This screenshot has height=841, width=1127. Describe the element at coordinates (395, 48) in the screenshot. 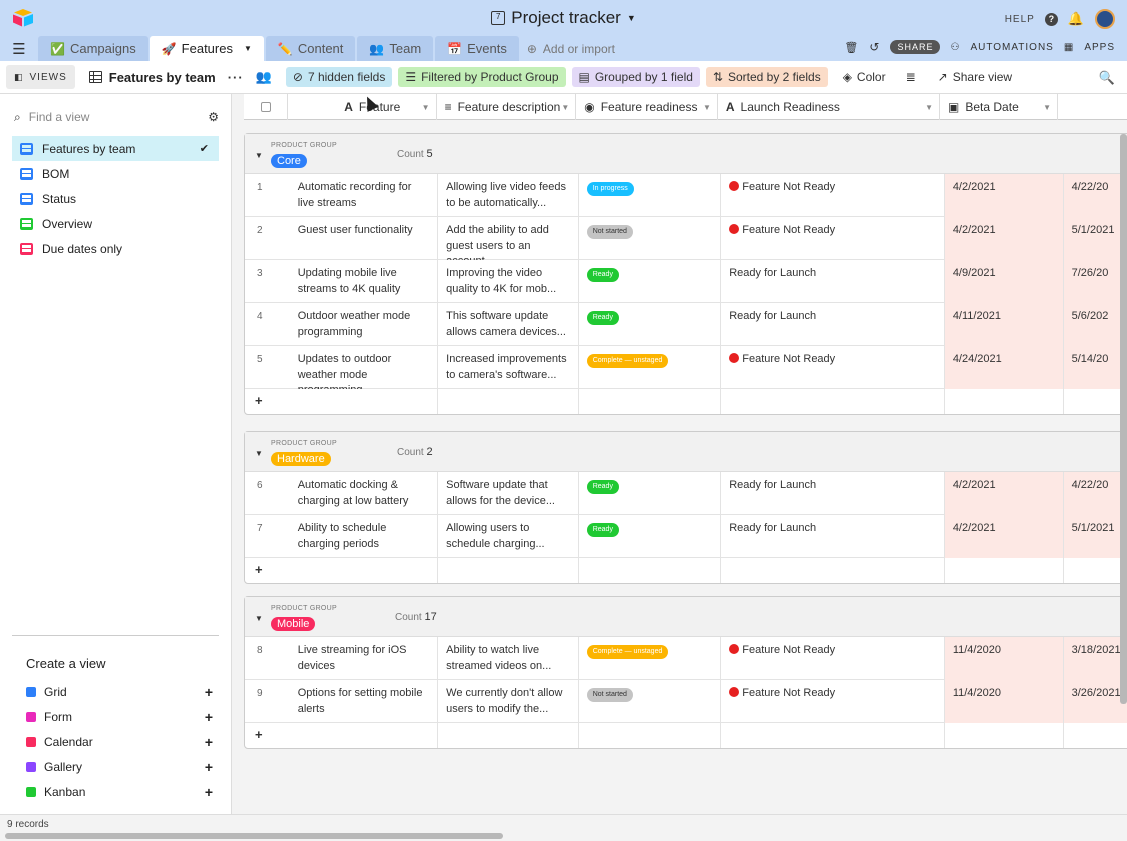

I see `tab-team: 👥 Team` at that location.